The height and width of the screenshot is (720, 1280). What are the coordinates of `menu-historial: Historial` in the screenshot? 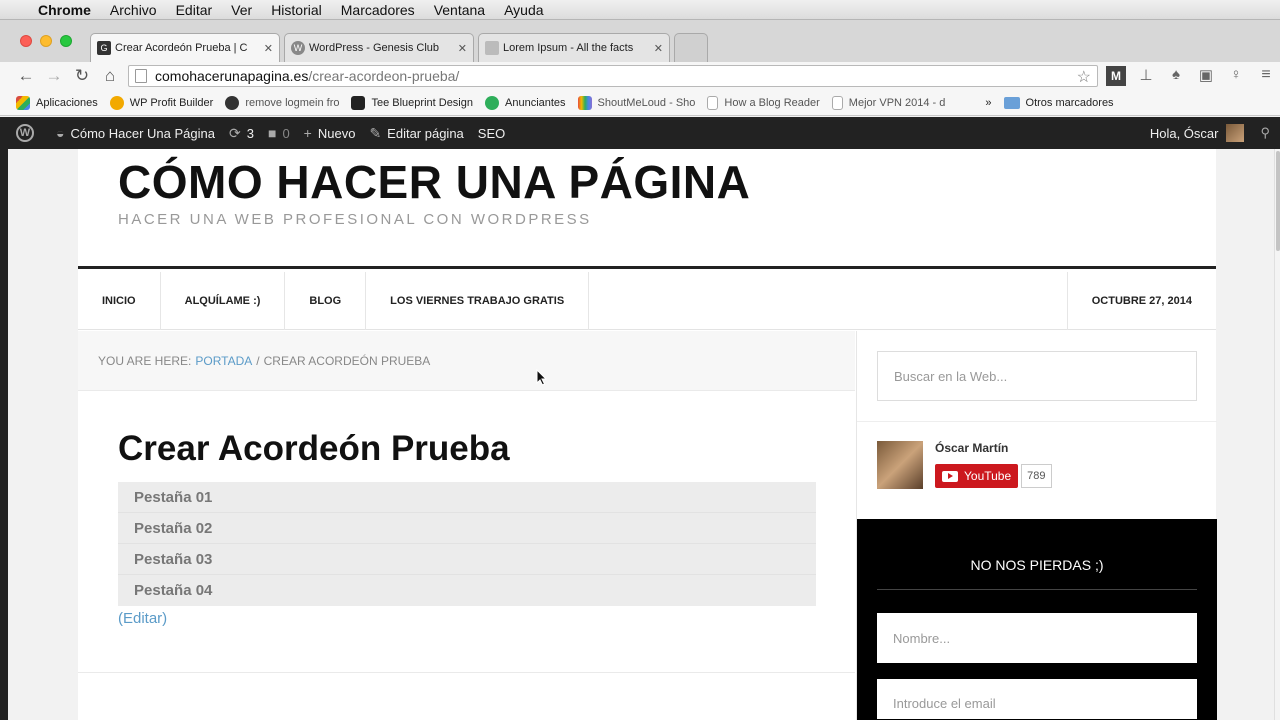 It's located at (296, 10).